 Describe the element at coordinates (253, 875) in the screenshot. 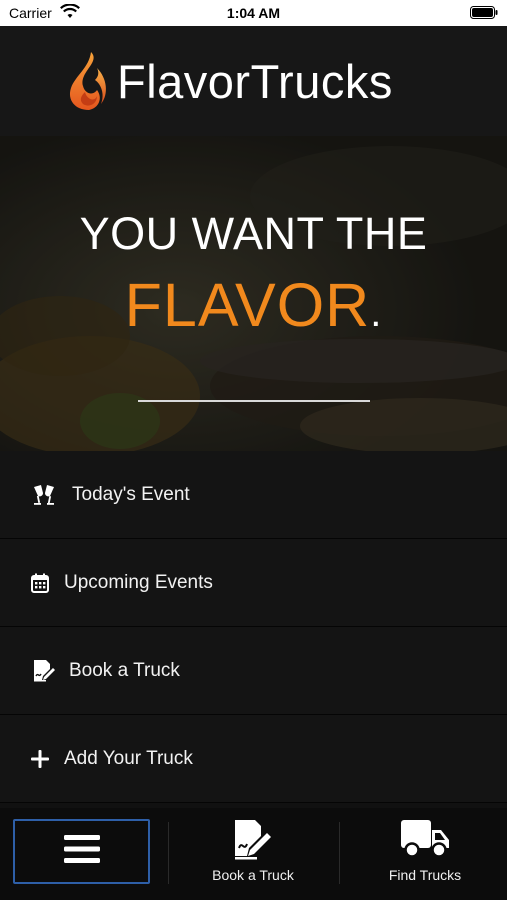

I see `tab-label: Book a Truck` at that location.